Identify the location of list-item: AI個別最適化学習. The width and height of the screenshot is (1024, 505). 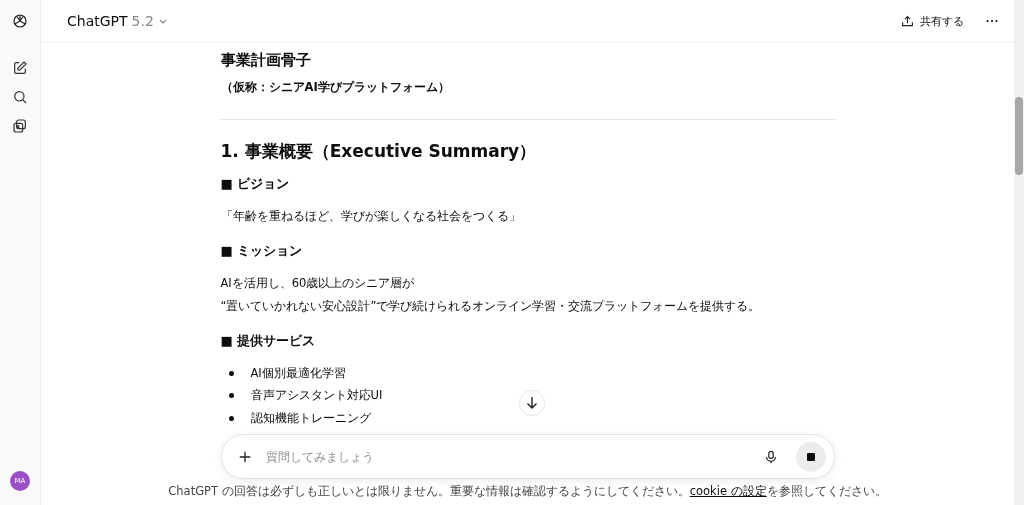
(298, 373).